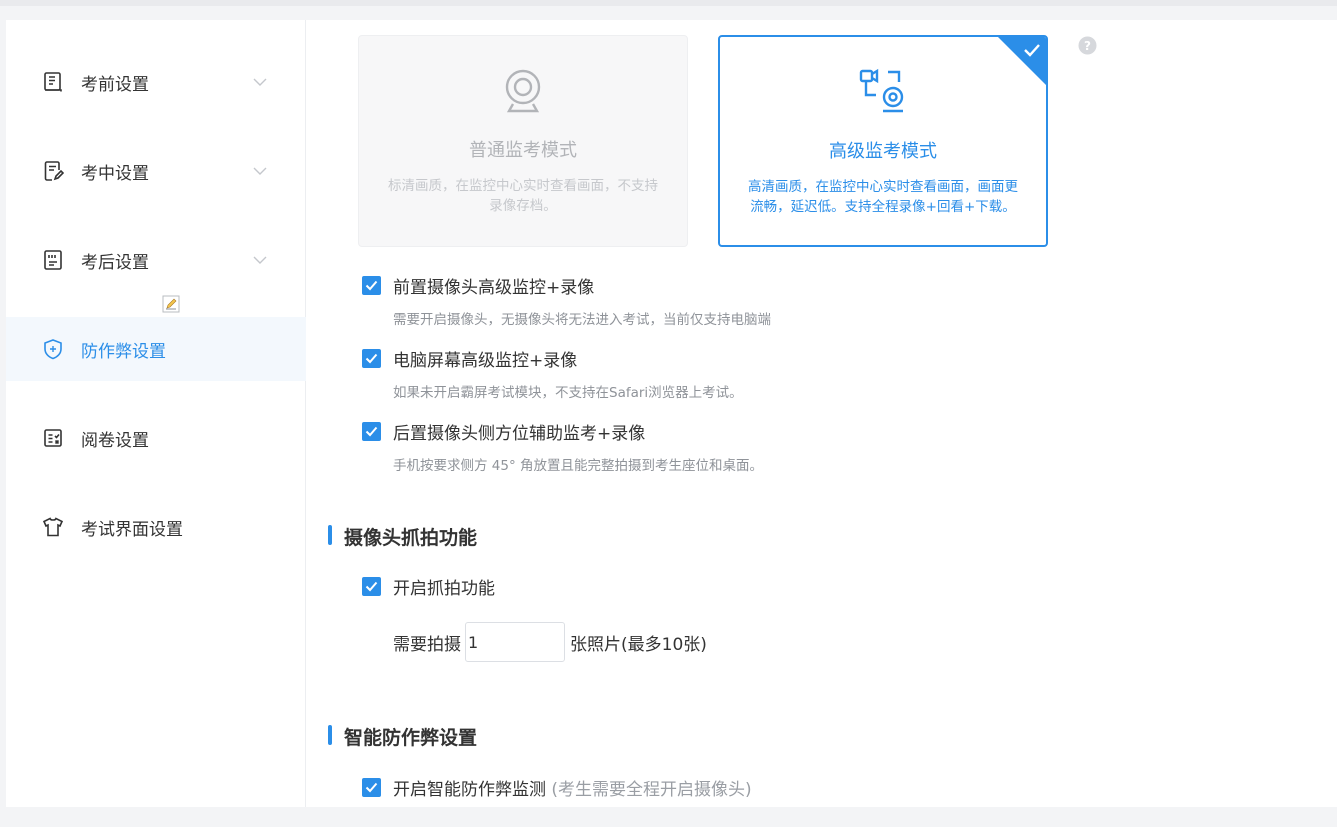 The image size is (1337, 827). What do you see at coordinates (523, 91) in the screenshot?
I see `webcam-icon` at bounding box center [523, 91].